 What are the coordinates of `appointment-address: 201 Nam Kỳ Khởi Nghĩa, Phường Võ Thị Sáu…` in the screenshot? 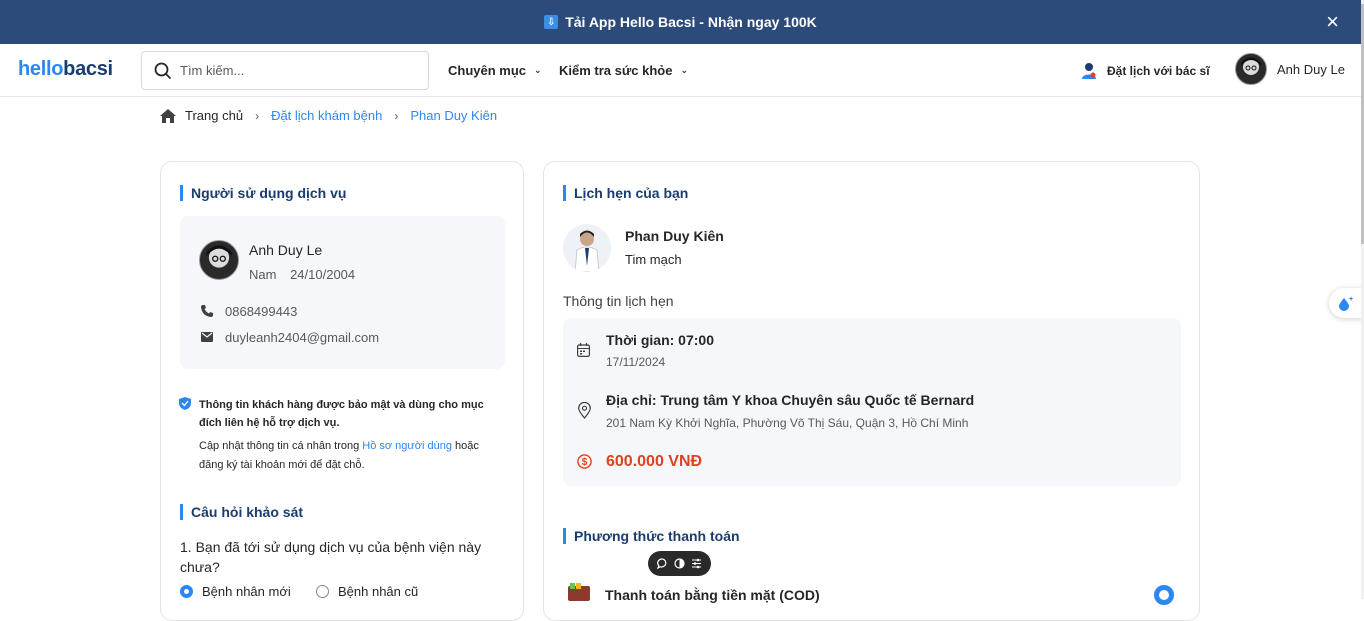 It's located at (787, 423).